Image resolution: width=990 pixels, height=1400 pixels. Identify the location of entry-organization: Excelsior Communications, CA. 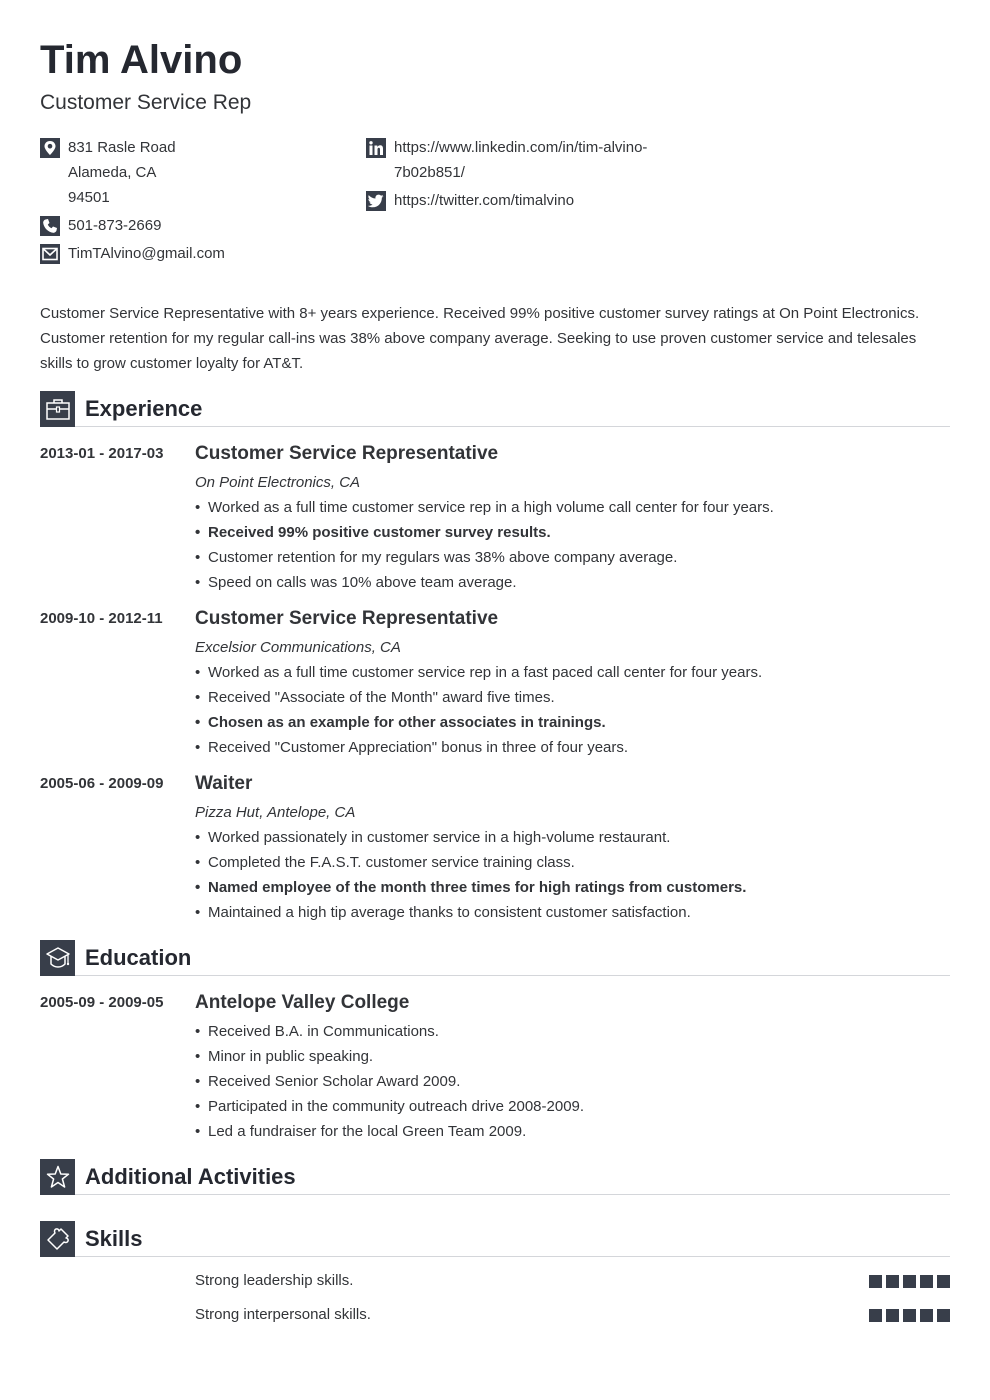
(298, 647).